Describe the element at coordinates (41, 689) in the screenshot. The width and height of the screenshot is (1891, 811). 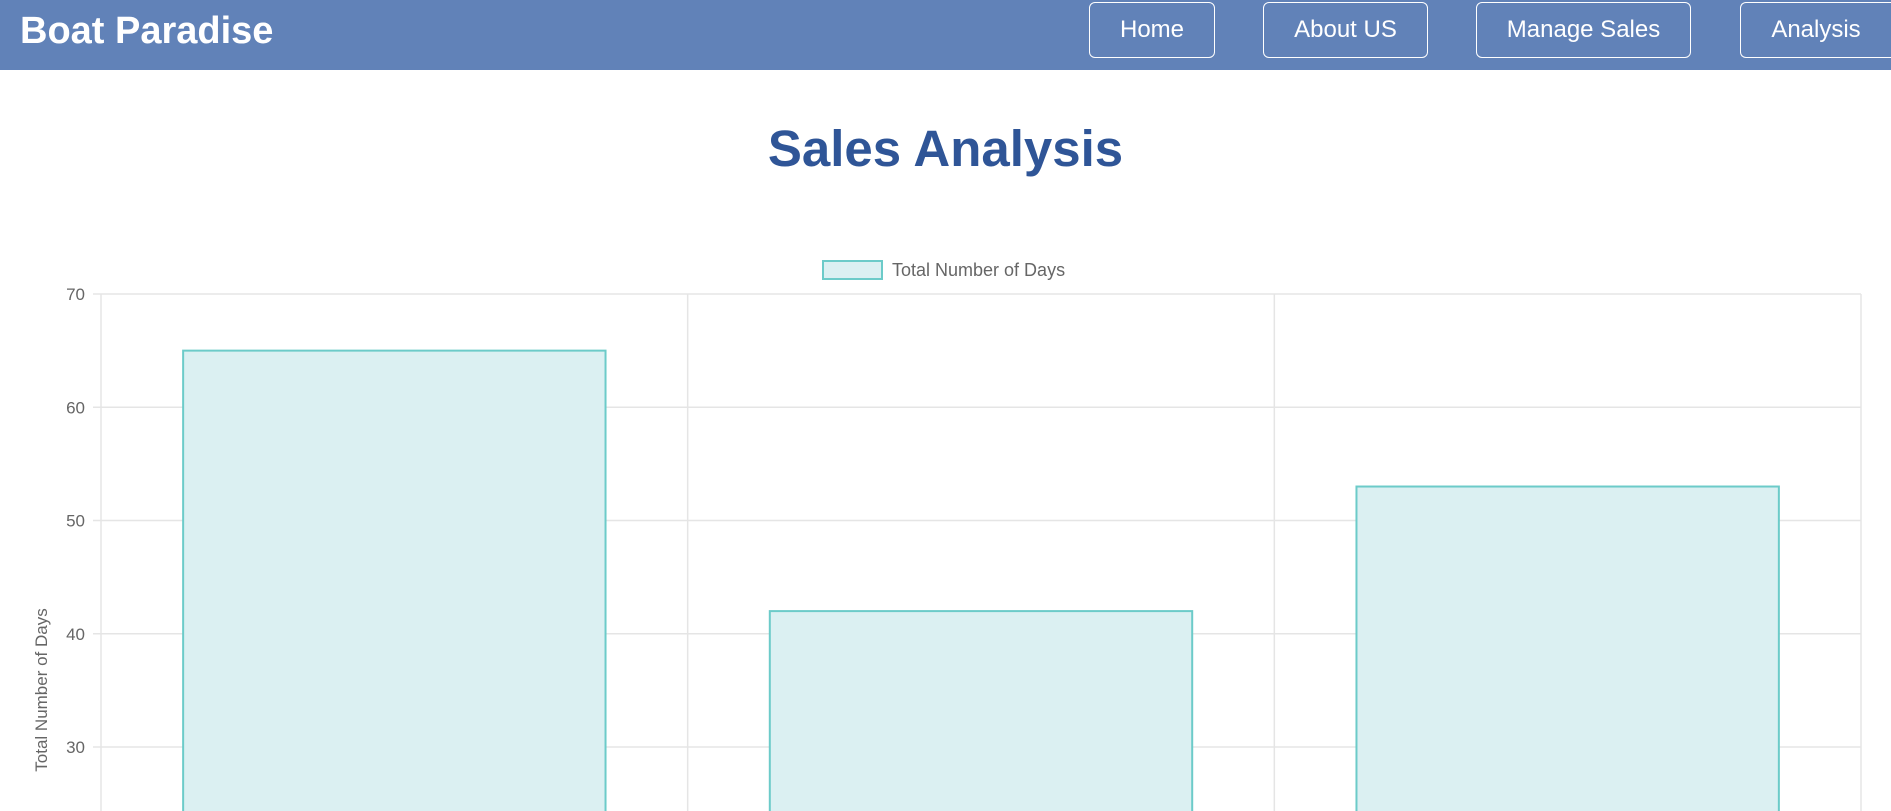
I see `y-axis-title: Total Number of Days` at that location.